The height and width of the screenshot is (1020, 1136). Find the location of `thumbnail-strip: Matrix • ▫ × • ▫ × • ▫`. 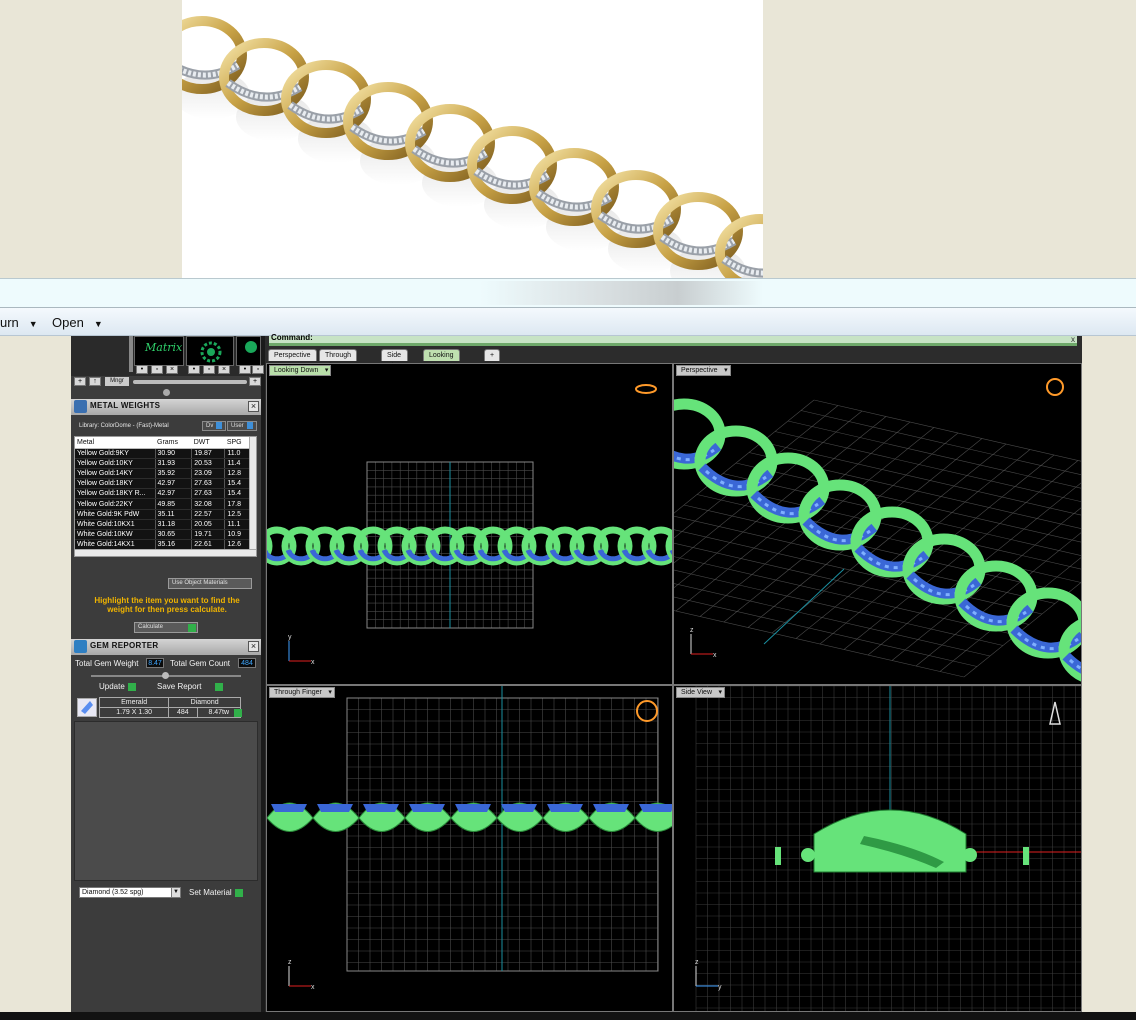

thumbnail-strip: Matrix • ▫ × • ▫ × • ▫ is located at coordinates (167, 356).